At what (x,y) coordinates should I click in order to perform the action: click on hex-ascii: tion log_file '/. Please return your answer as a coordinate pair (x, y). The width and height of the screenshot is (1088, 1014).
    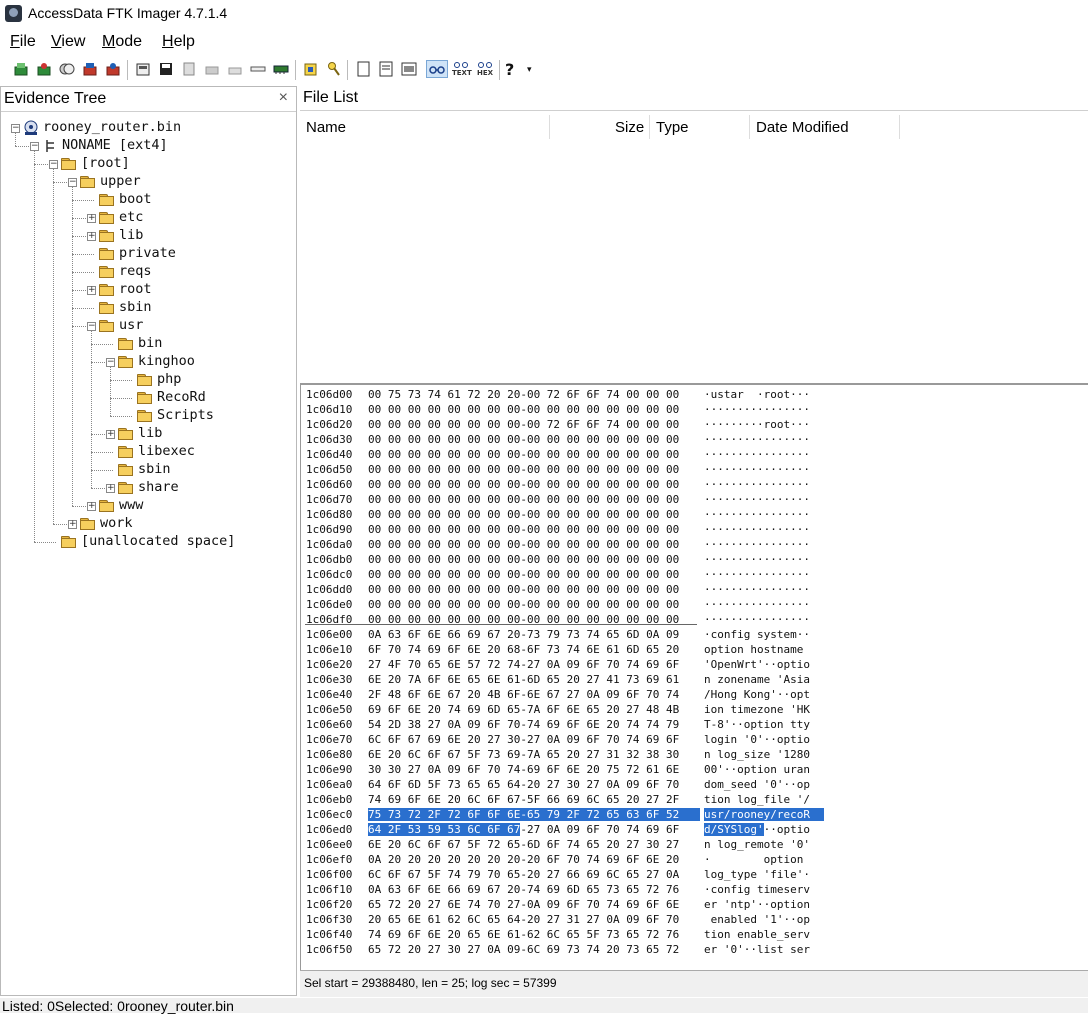
    Looking at the image, I should click on (764, 799).